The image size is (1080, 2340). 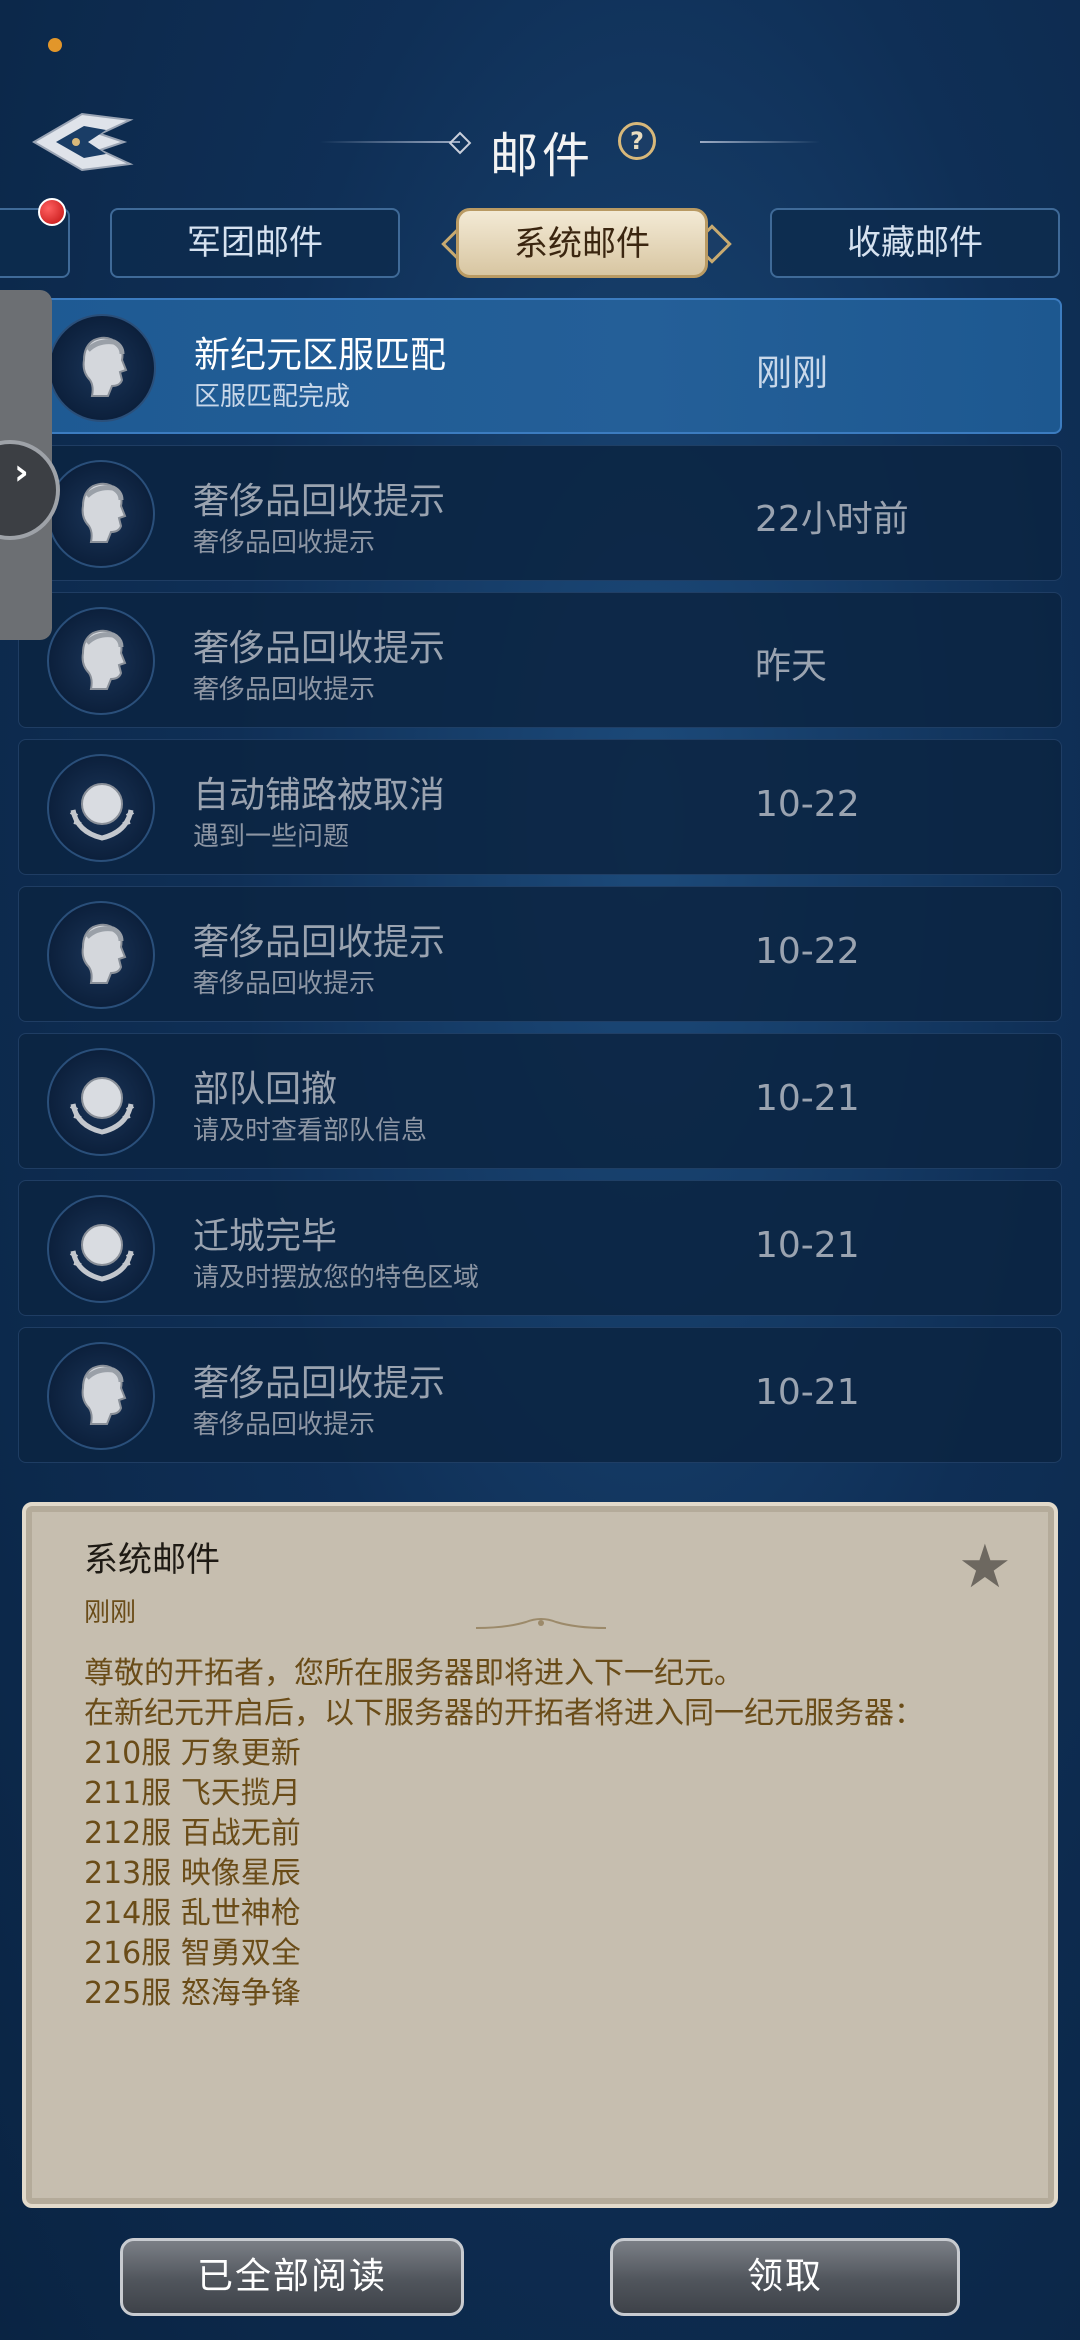 I want to click on detail-line: 213服 映像星辰, so click(x=192, y=1873).